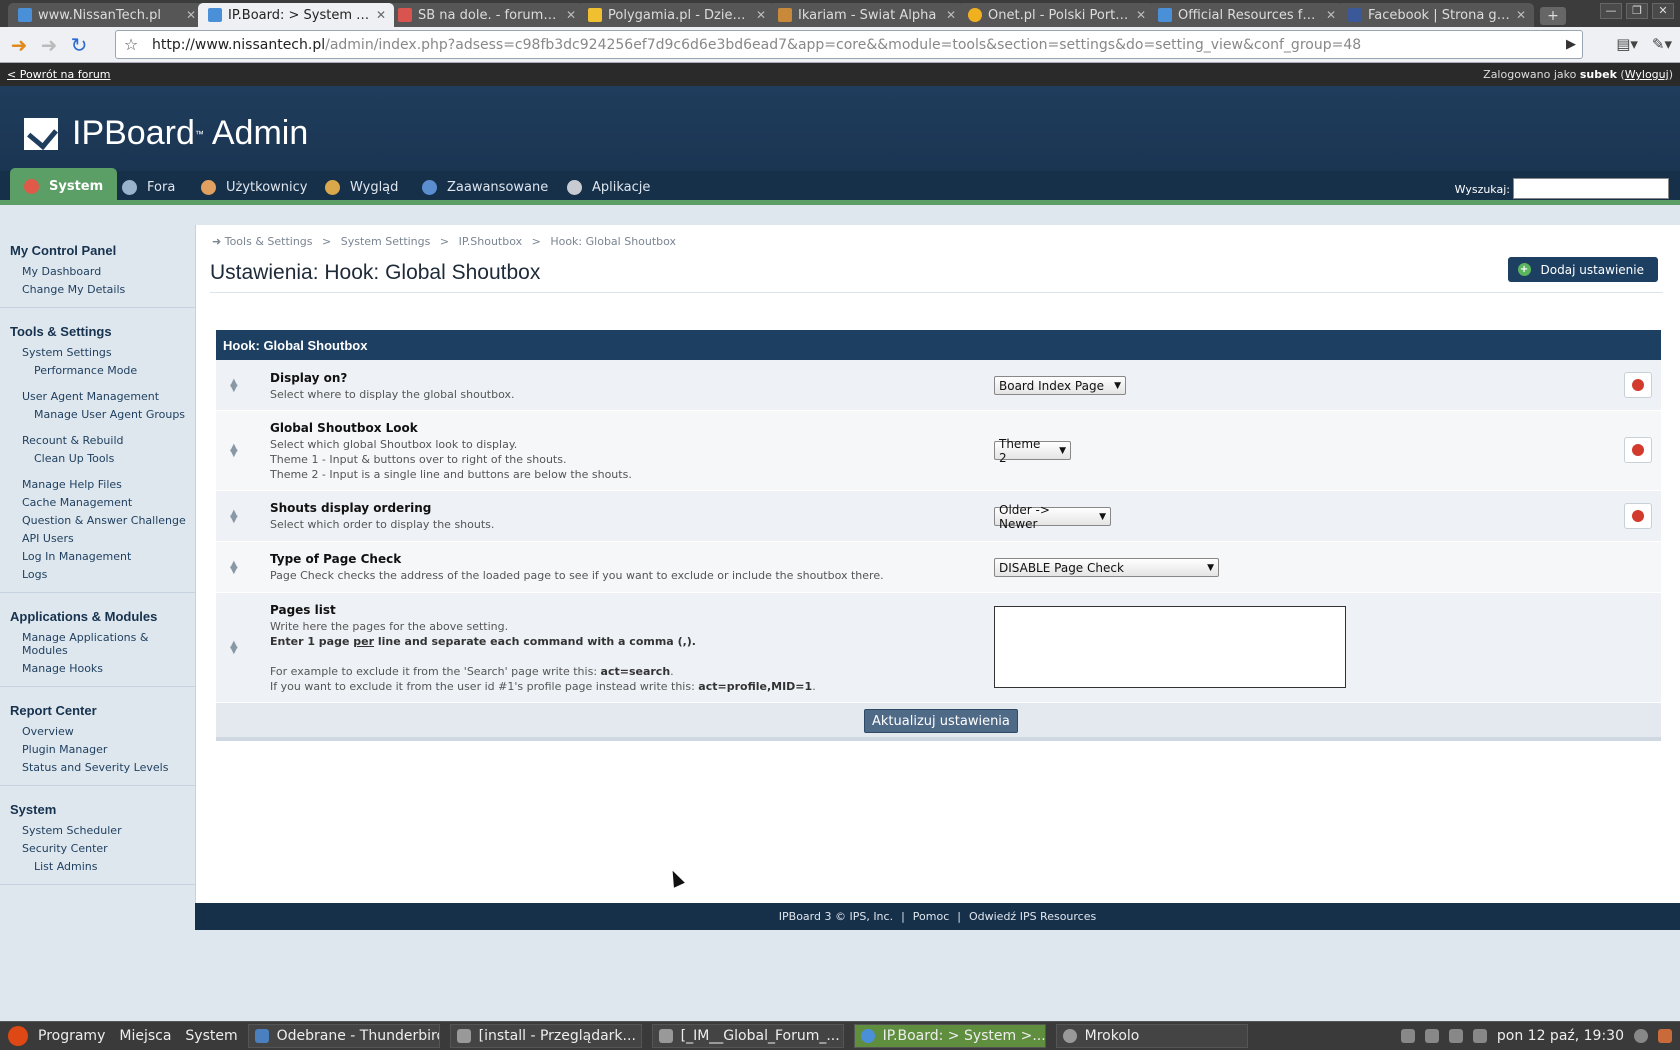 The height and width of the screenshot is (1050, 1680). I want to click on taskbar-item: Odebrane - Thunderbird, so click(343, 1036).